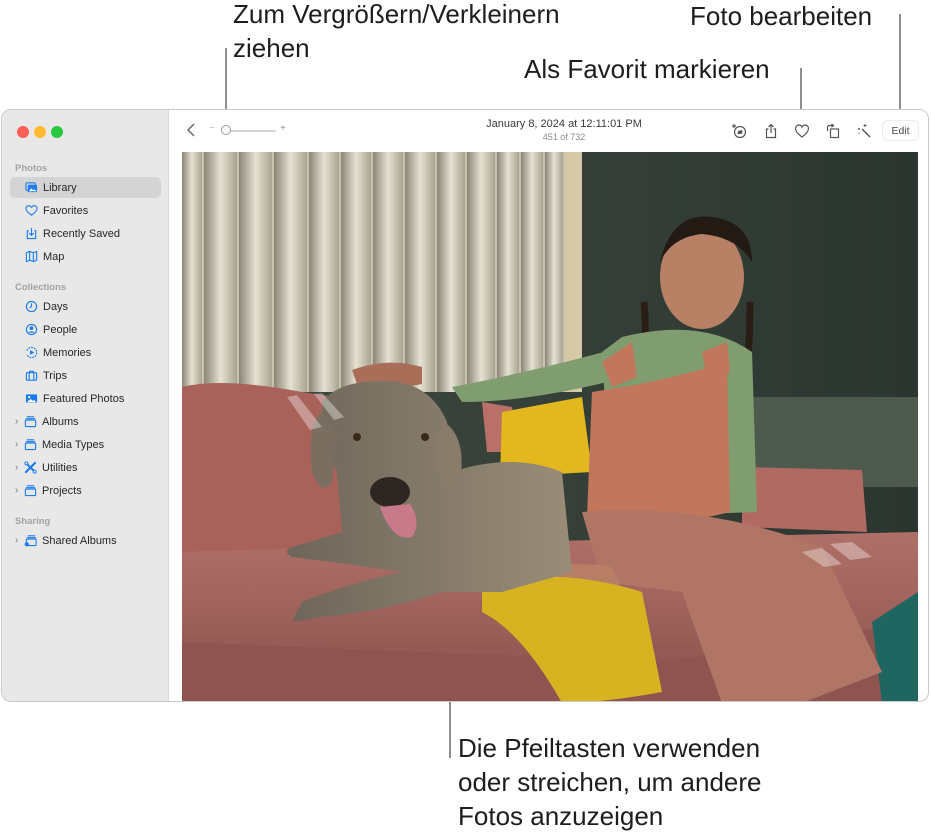  I want to click on sidebar-item-label: Featured Photos, so click(84, 398).